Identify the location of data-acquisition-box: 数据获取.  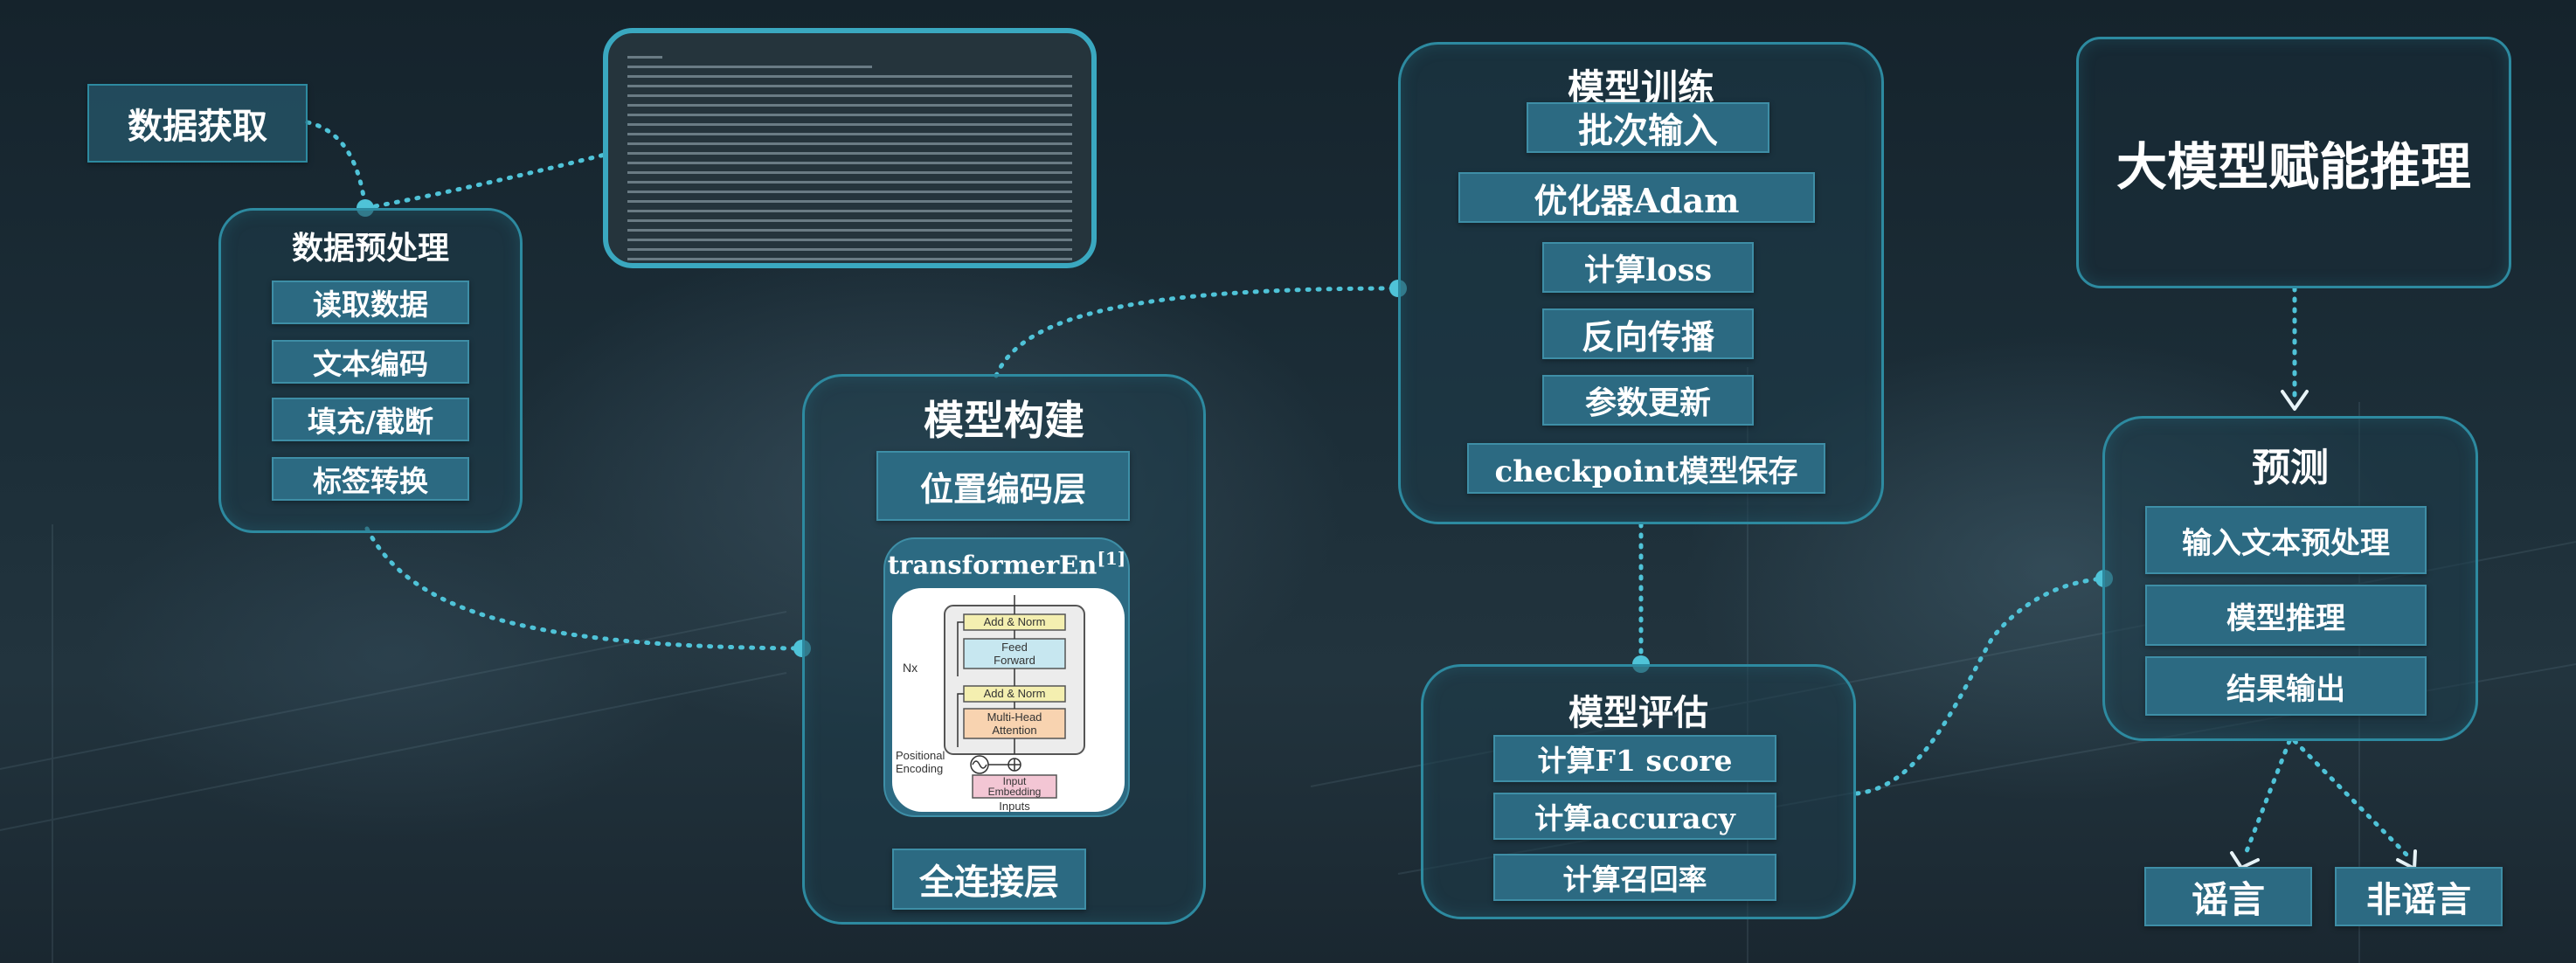
(197, 123).